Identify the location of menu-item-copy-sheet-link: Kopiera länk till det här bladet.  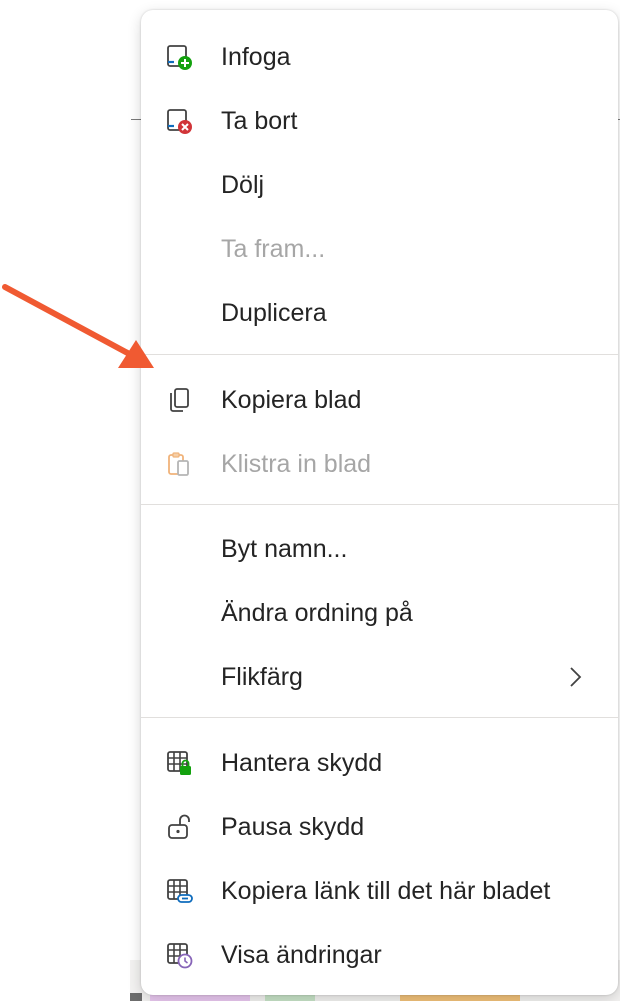
(379, 891).